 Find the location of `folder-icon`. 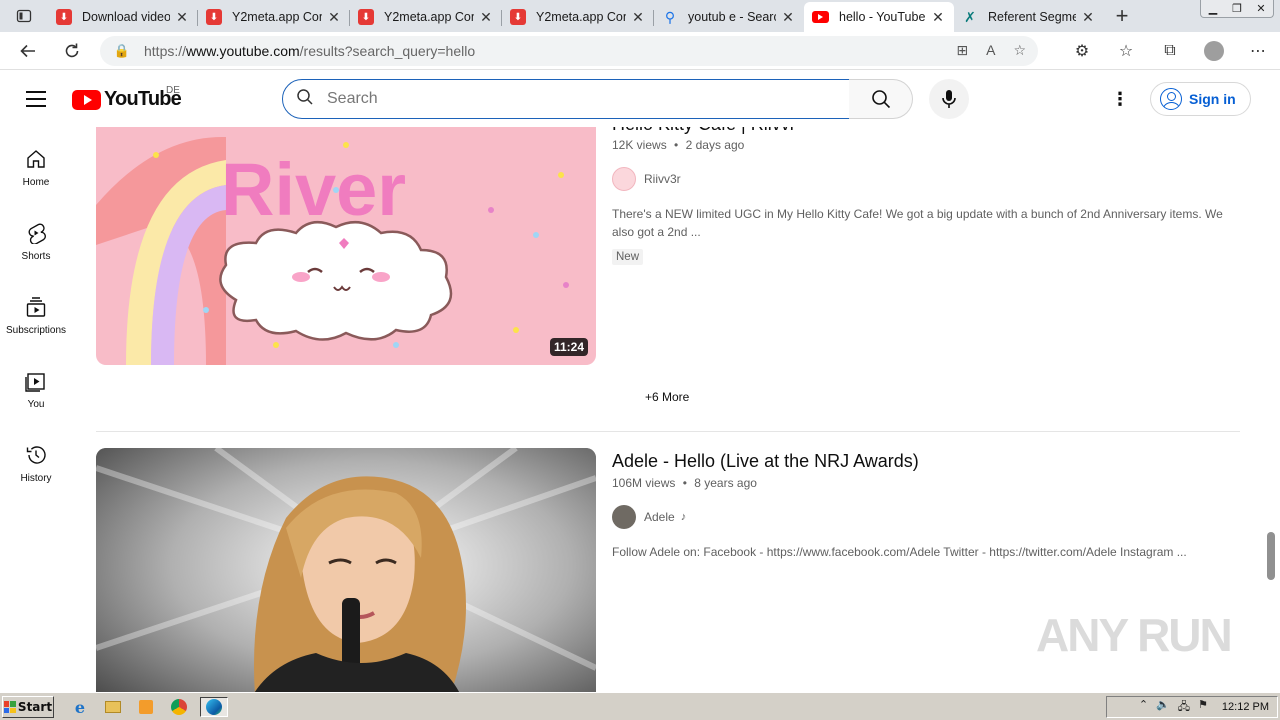

folder-icon is located at coordinates (113, 707).